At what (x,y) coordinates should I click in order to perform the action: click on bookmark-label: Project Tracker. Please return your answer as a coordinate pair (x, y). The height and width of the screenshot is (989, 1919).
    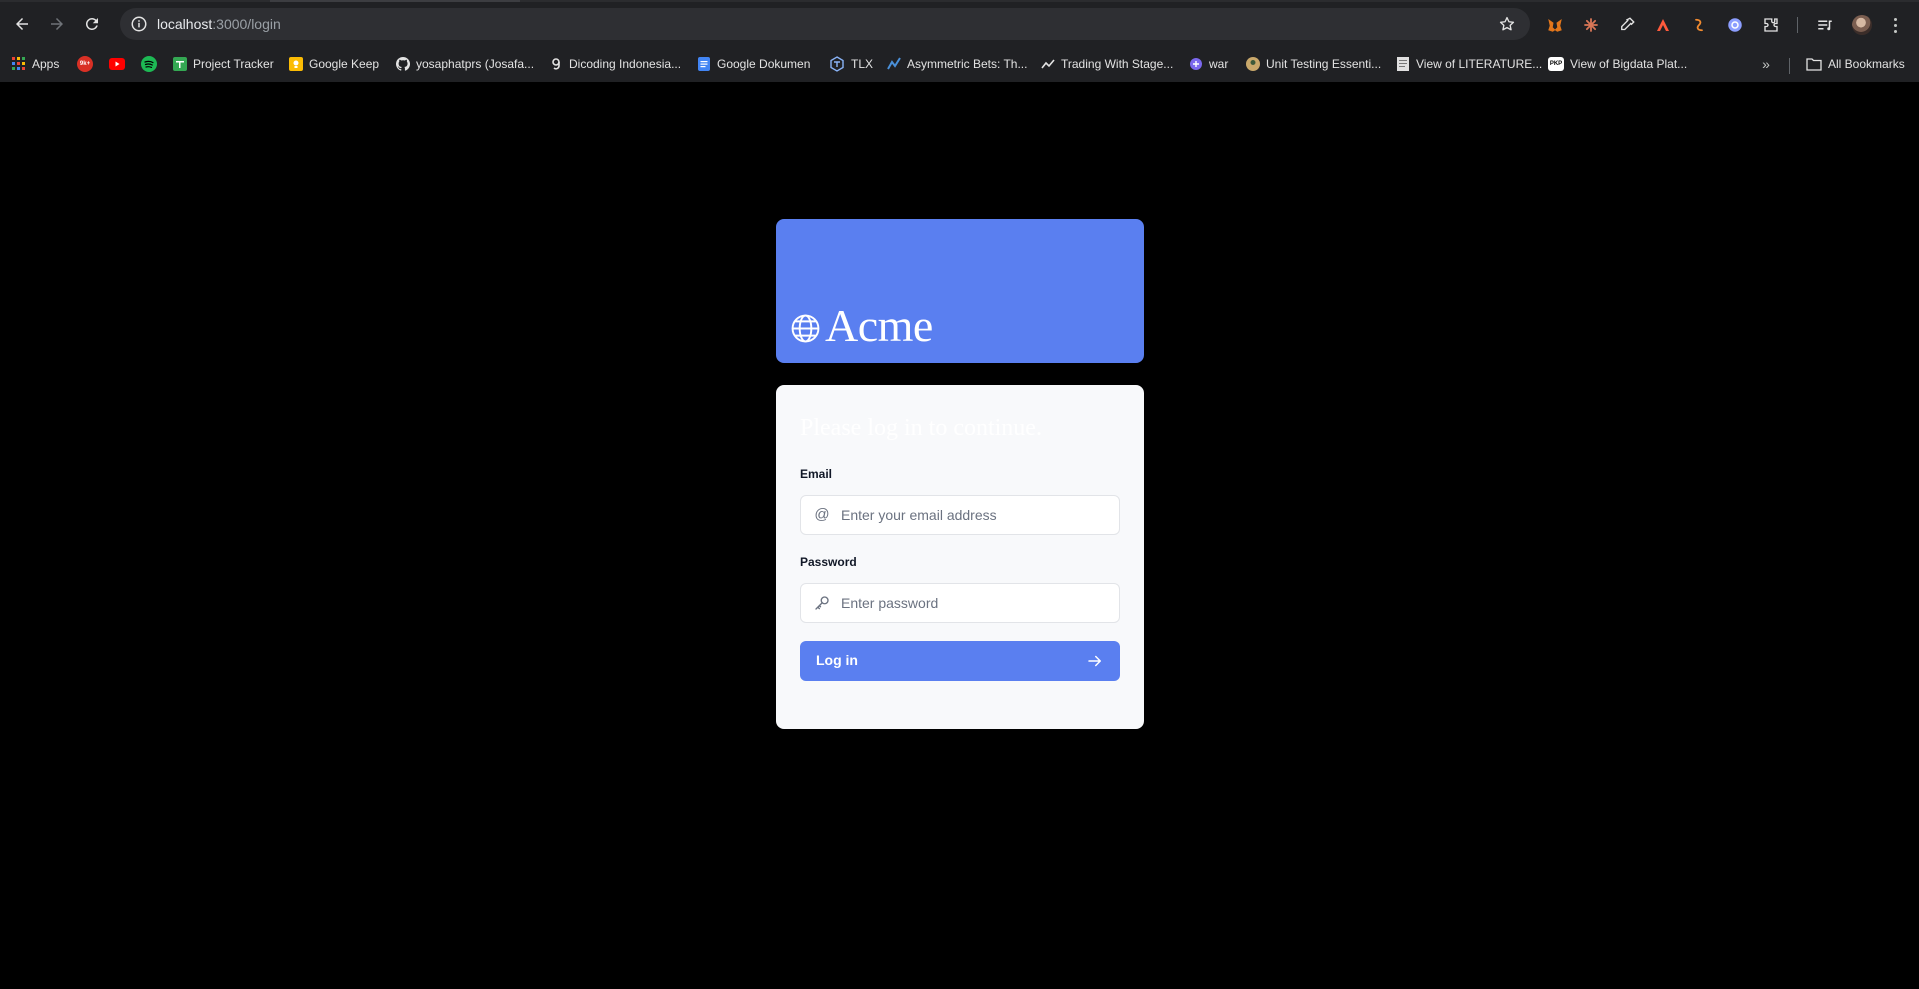
    Looking at the image, I should click on (233, 64).